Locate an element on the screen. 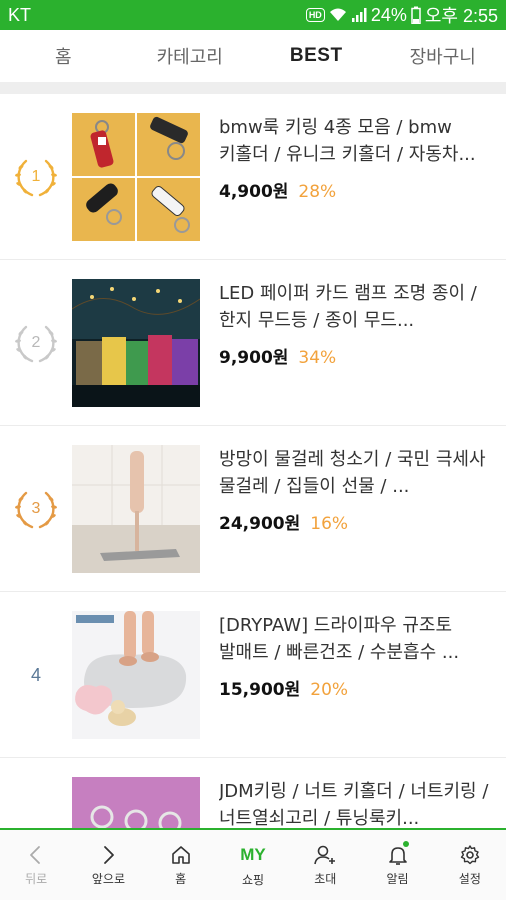 Image resolution: width=506 pixels, height=900 pixels. bottom-navigation: 뒤로 앞으로 홈 MY 쇼핑 초대 알림 설정 is located at coordinates (253, 864).